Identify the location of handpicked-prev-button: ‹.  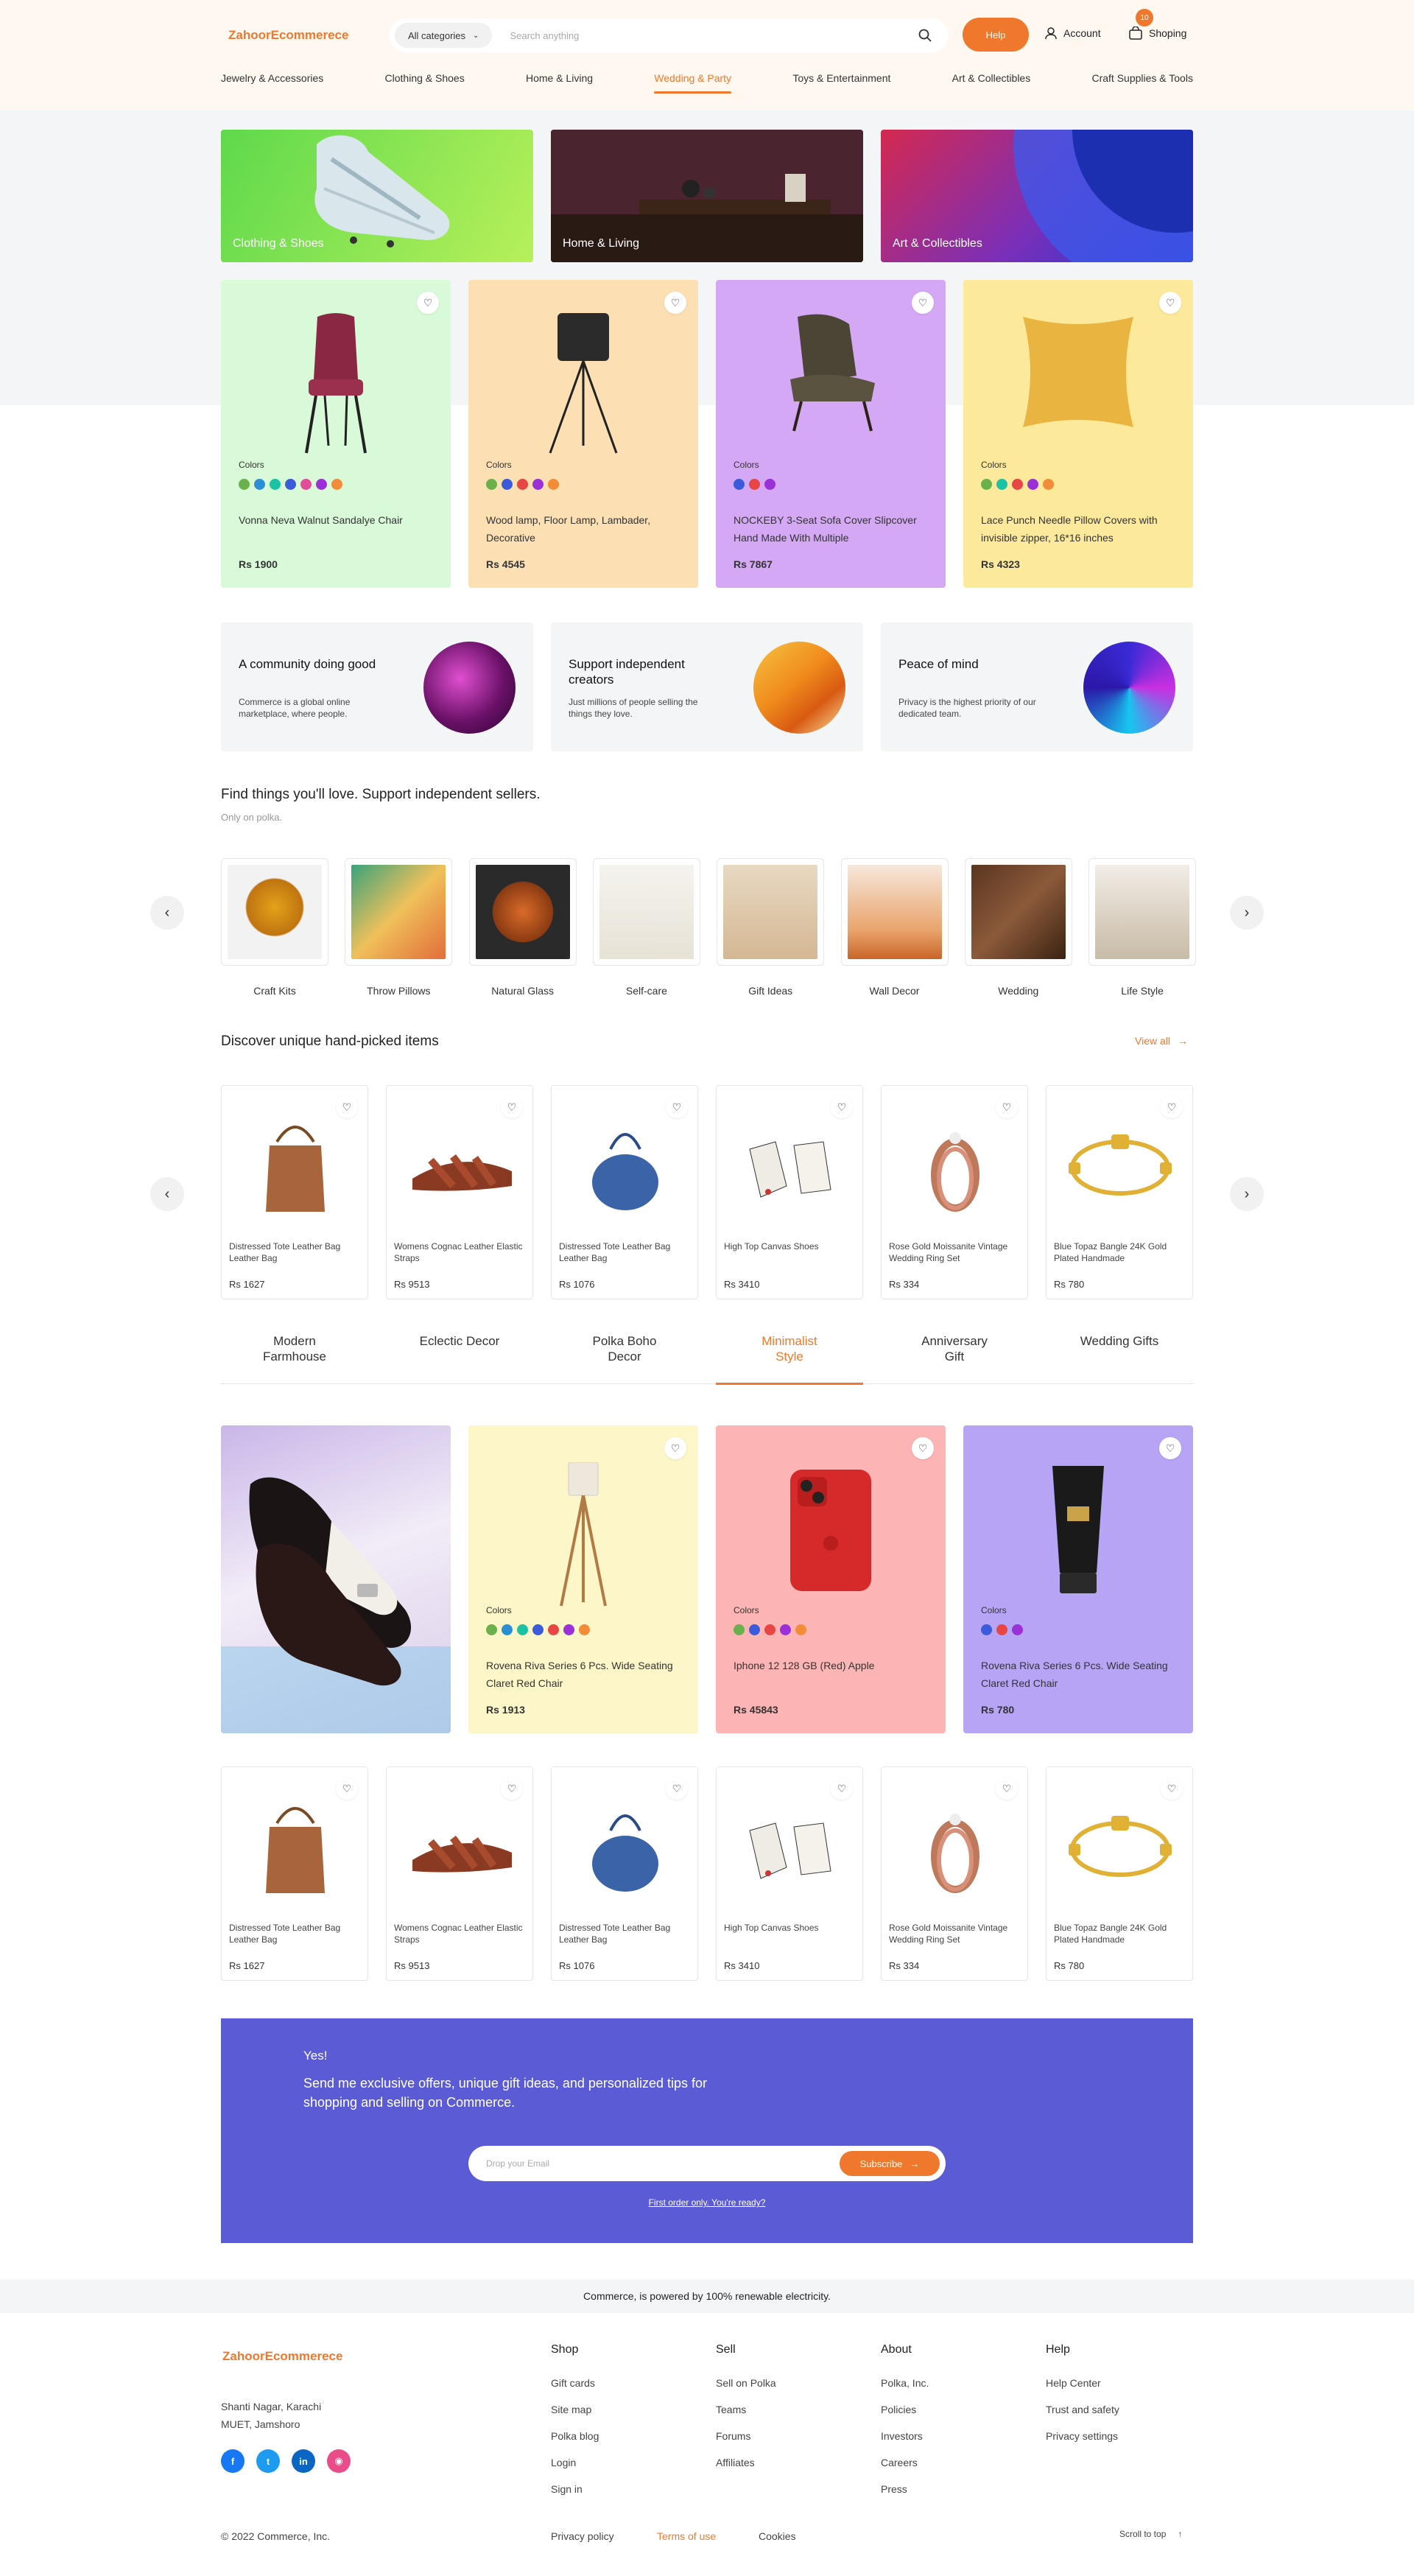
(167, 1194).